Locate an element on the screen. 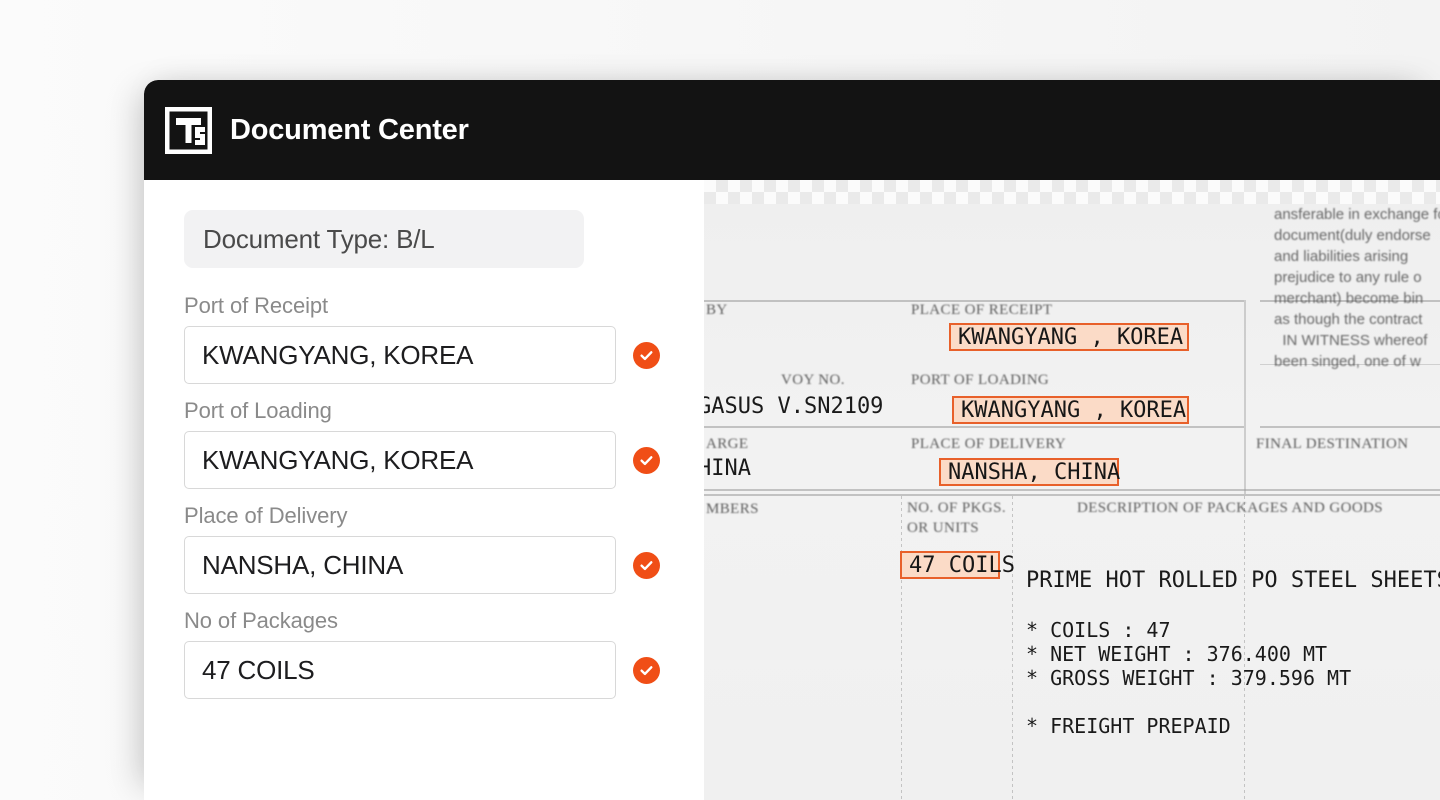 Image resolution: width=1440 pixels, height=800 pixels. field-label-port-of-receipt: Port of Receipt is located at coordinates (256, 305).